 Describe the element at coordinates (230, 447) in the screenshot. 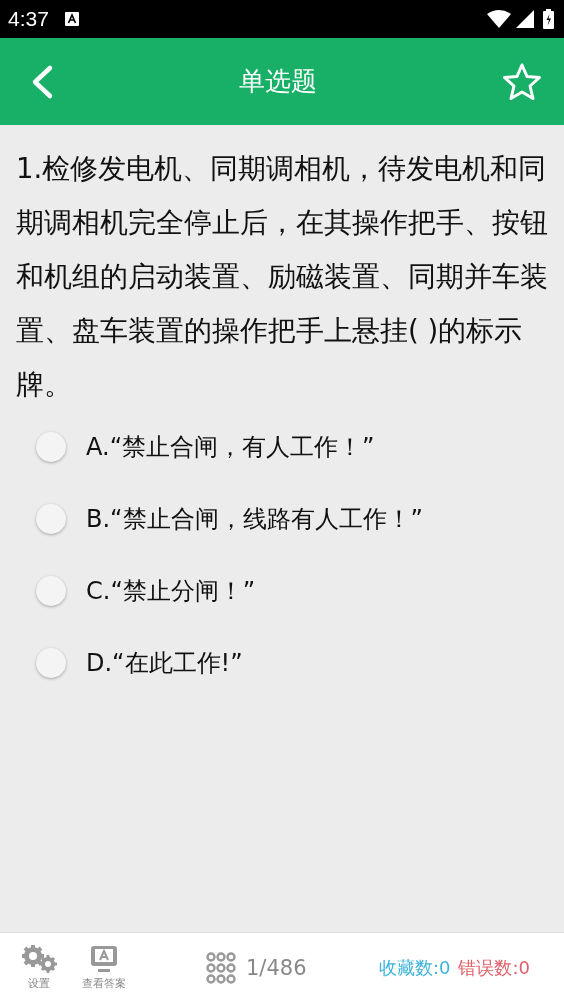

I see `answer-option: A.“禁止合闸，有人工作！”` at that location.